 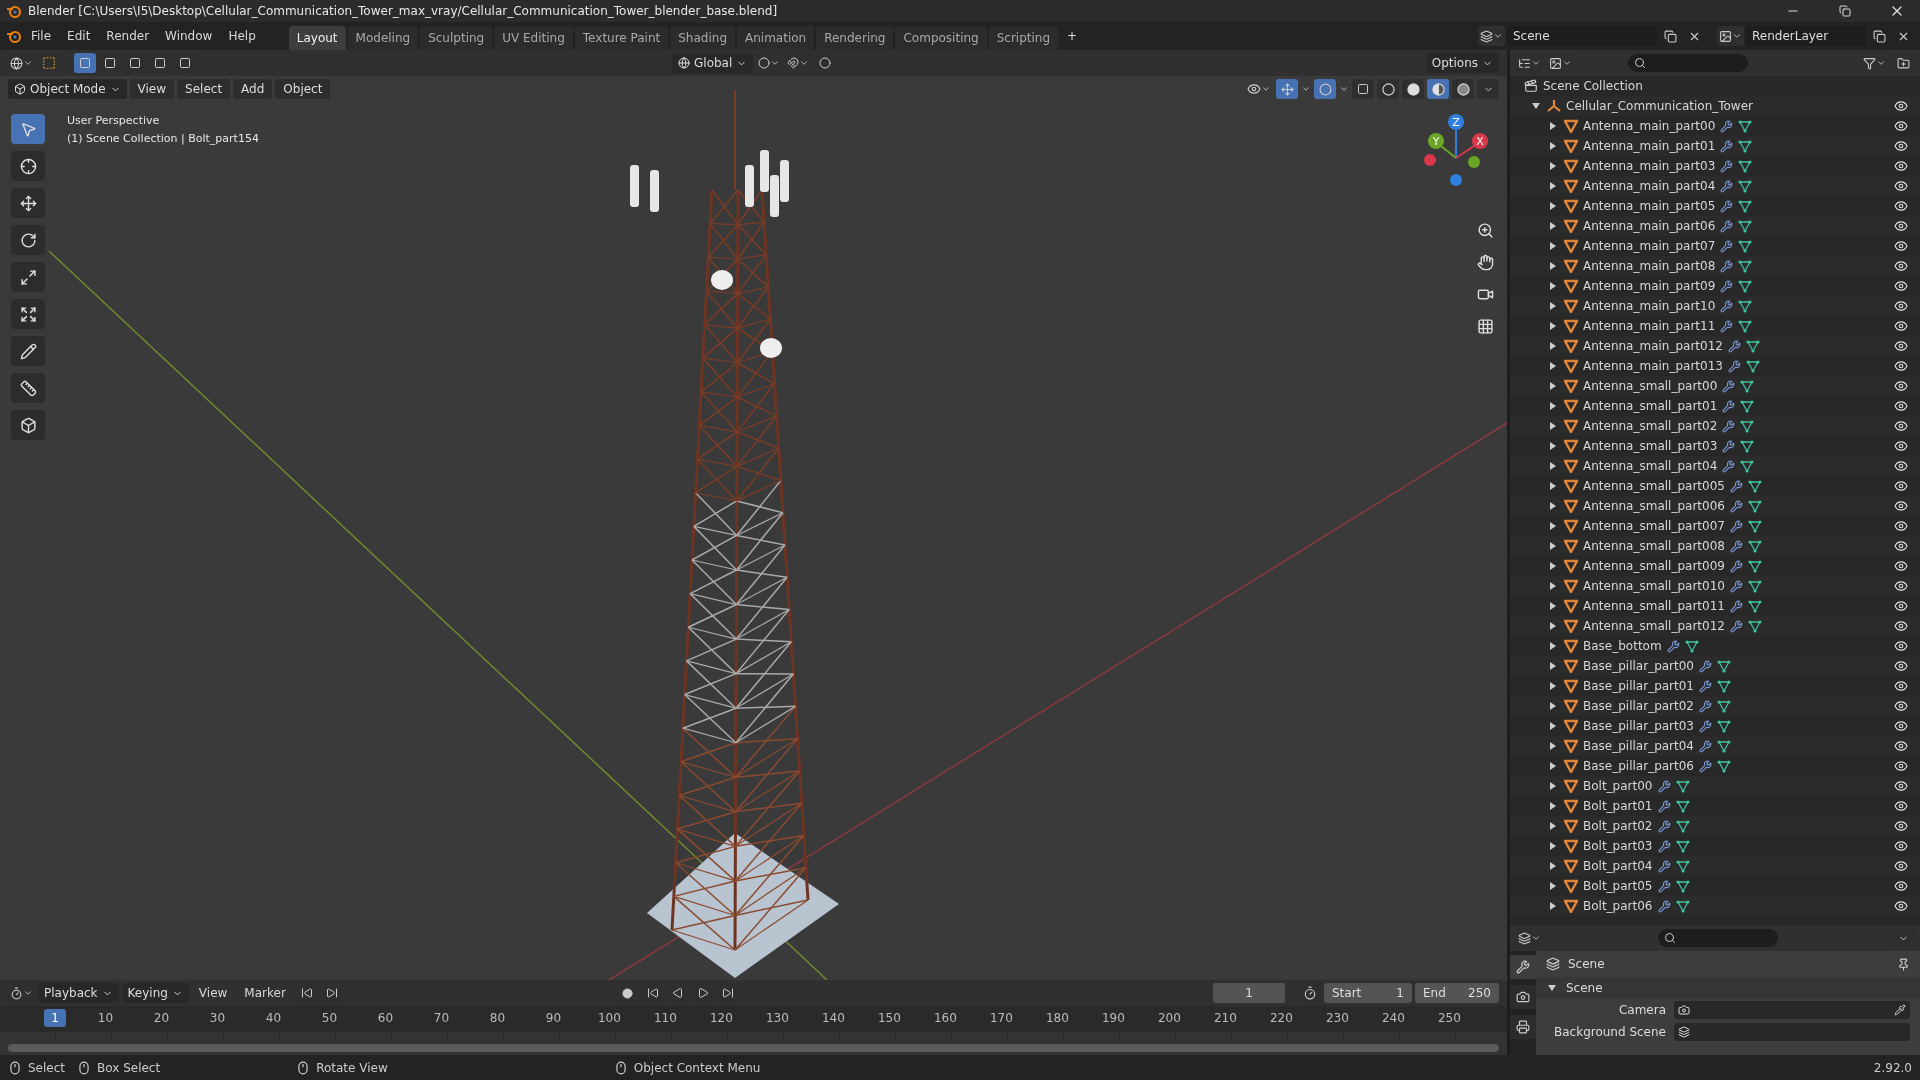 What do you see at coordinates (1649, 226) in the screenshot?
I see `tree-item: Antenna_main_part06` at bounding box center [1649, 226].